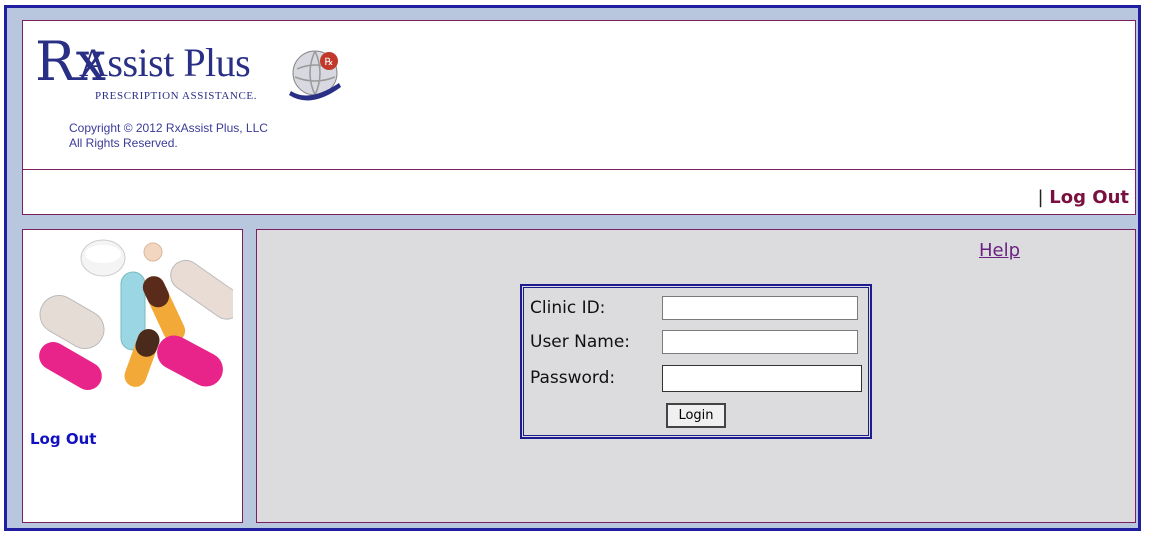  I want to click on sidebar-panel: Log Out, so click(132, 376).